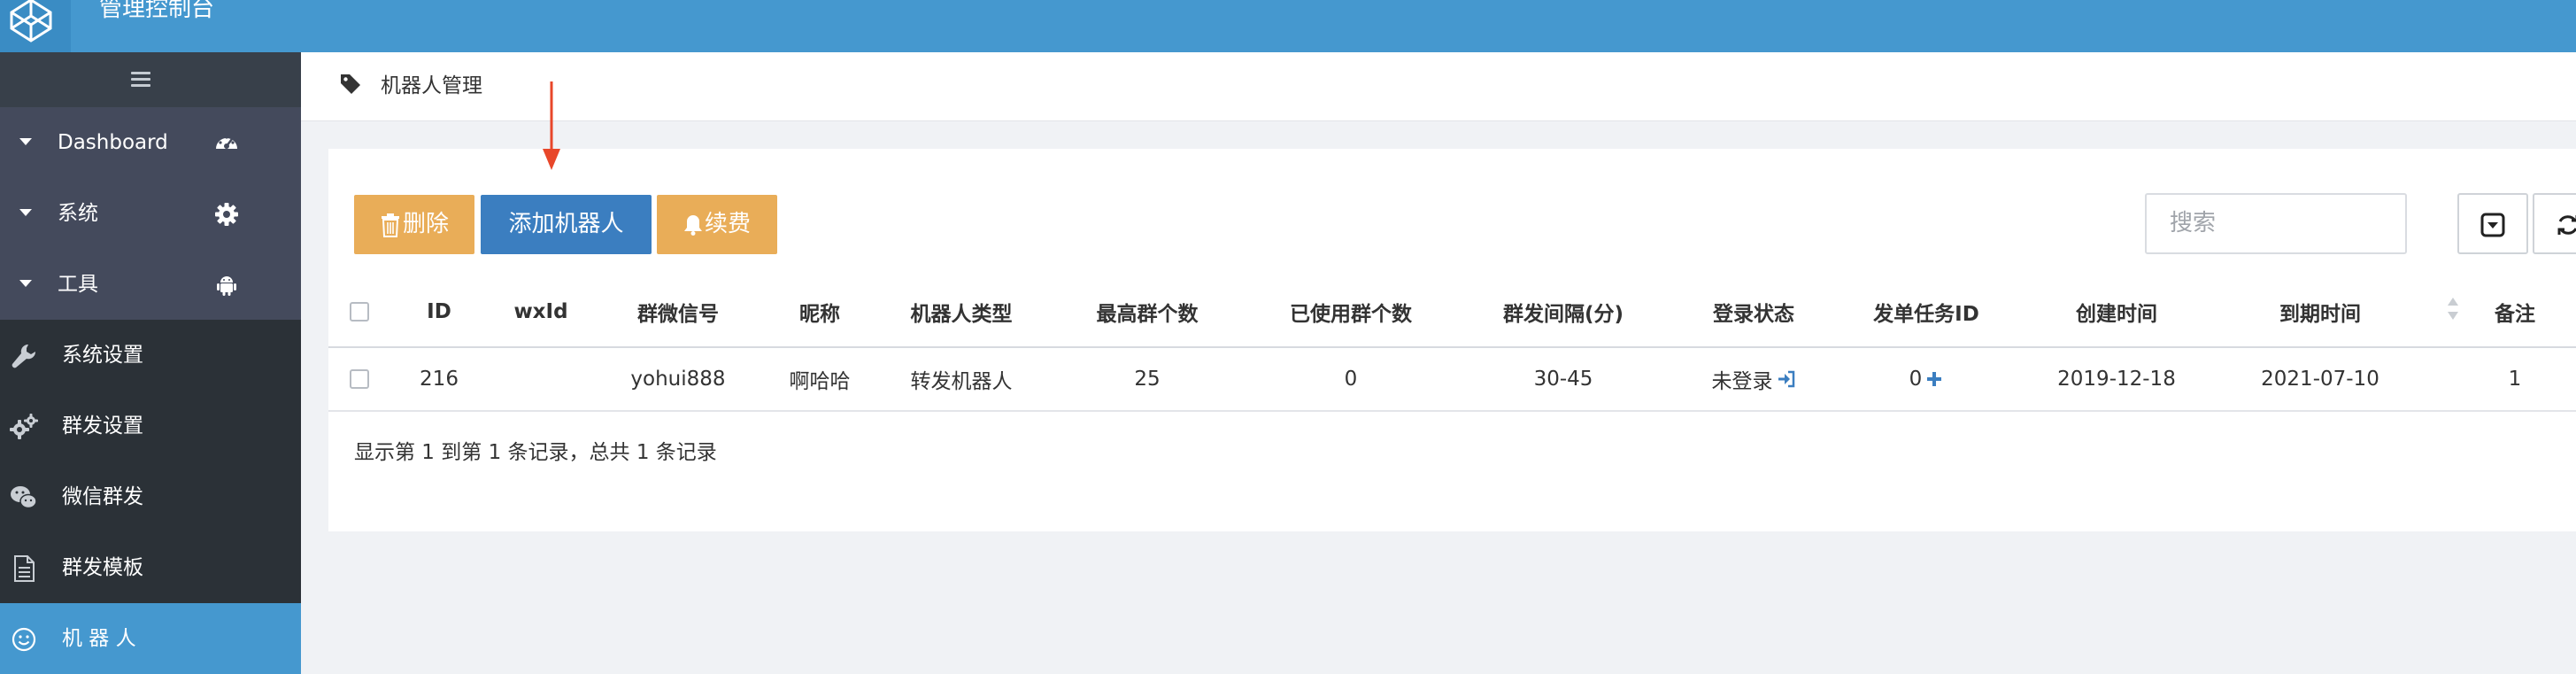  What do you see at coordinates (2566, 225) in the screenshot?
I see `refresh-icon` at bounding box center [2566, 225].